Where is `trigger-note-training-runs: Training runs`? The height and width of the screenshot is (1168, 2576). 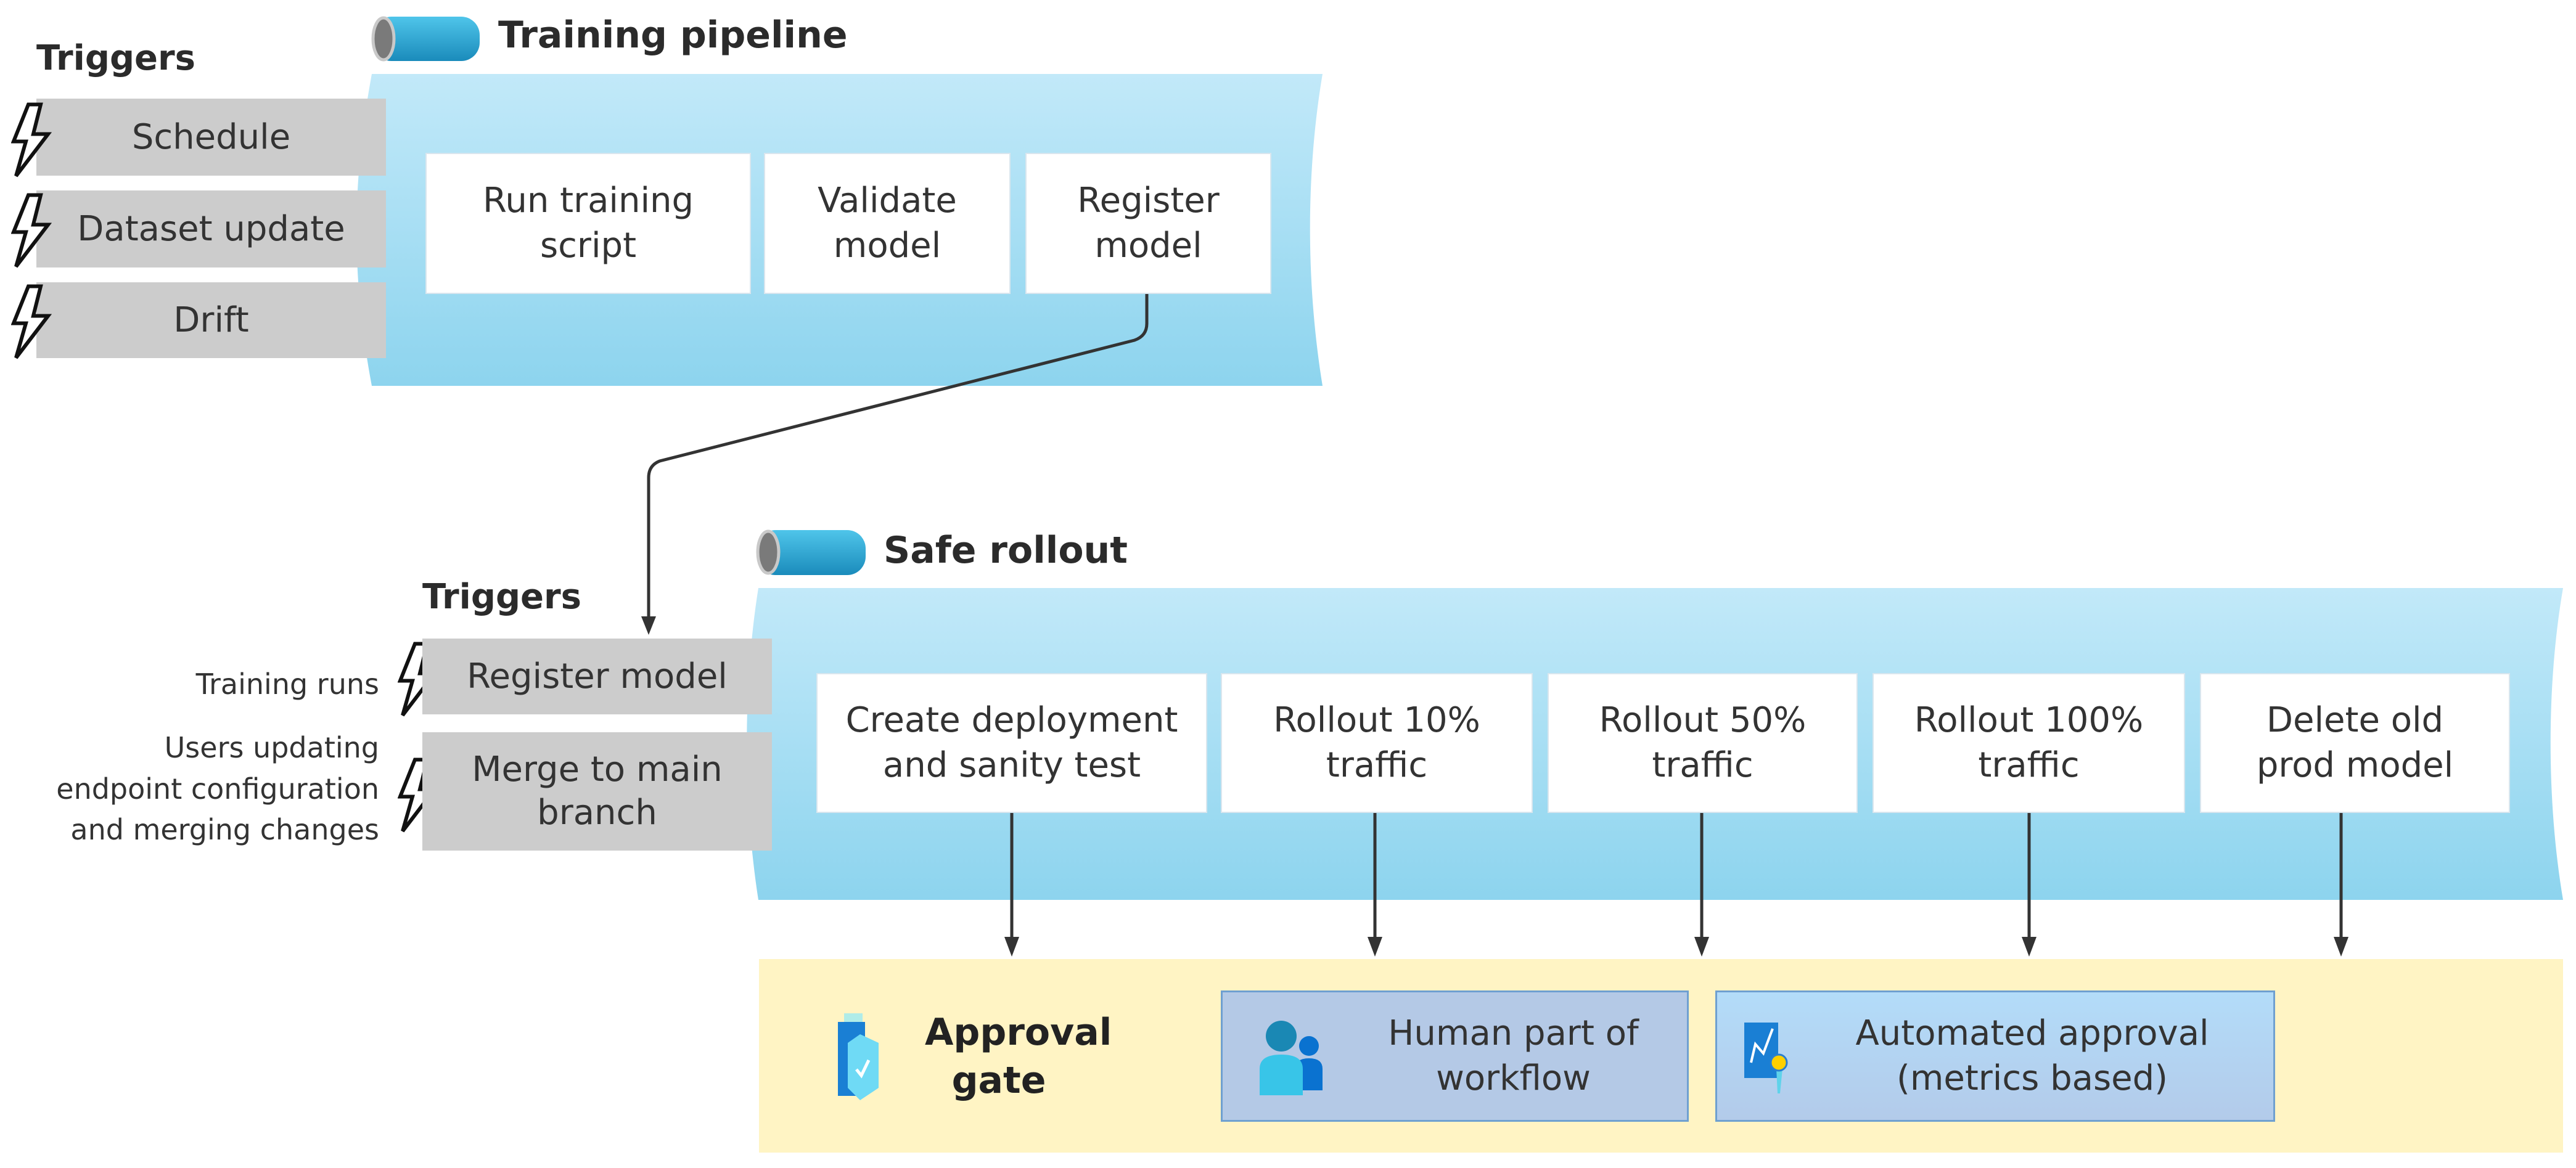
trigger-note-training-runs: Training runs is located at coordinates (287, 684).